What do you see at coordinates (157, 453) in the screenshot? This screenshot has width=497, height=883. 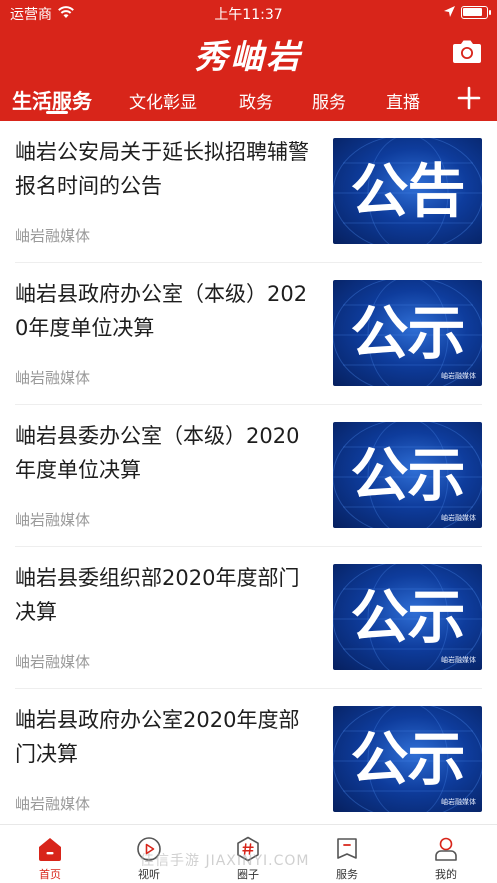 I see `news-title: 岫岩县委办公室（本级）2020年度单位决算` at bounding box center [157, 453].